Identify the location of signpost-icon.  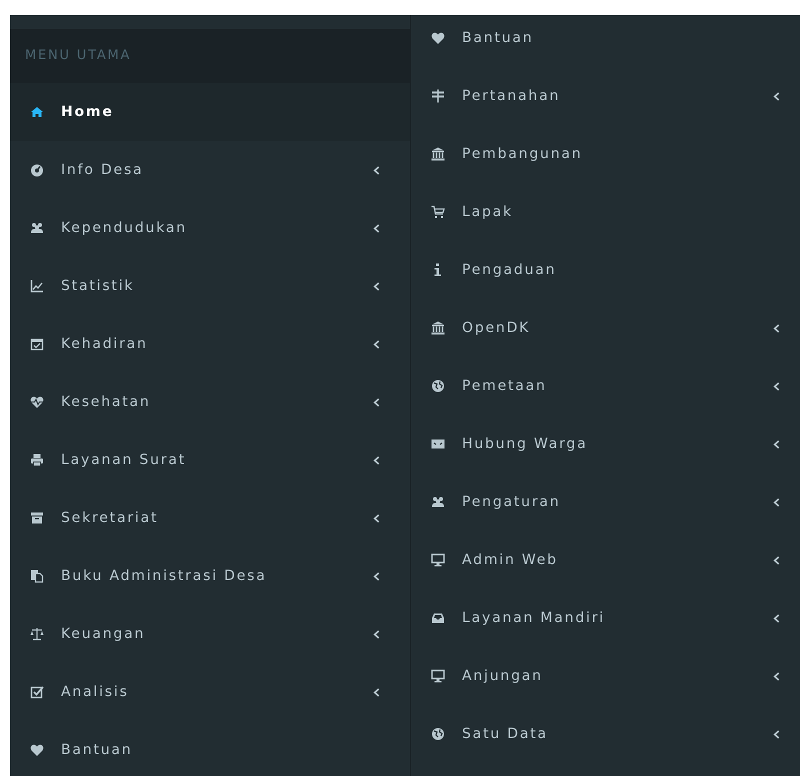
(438, 96).